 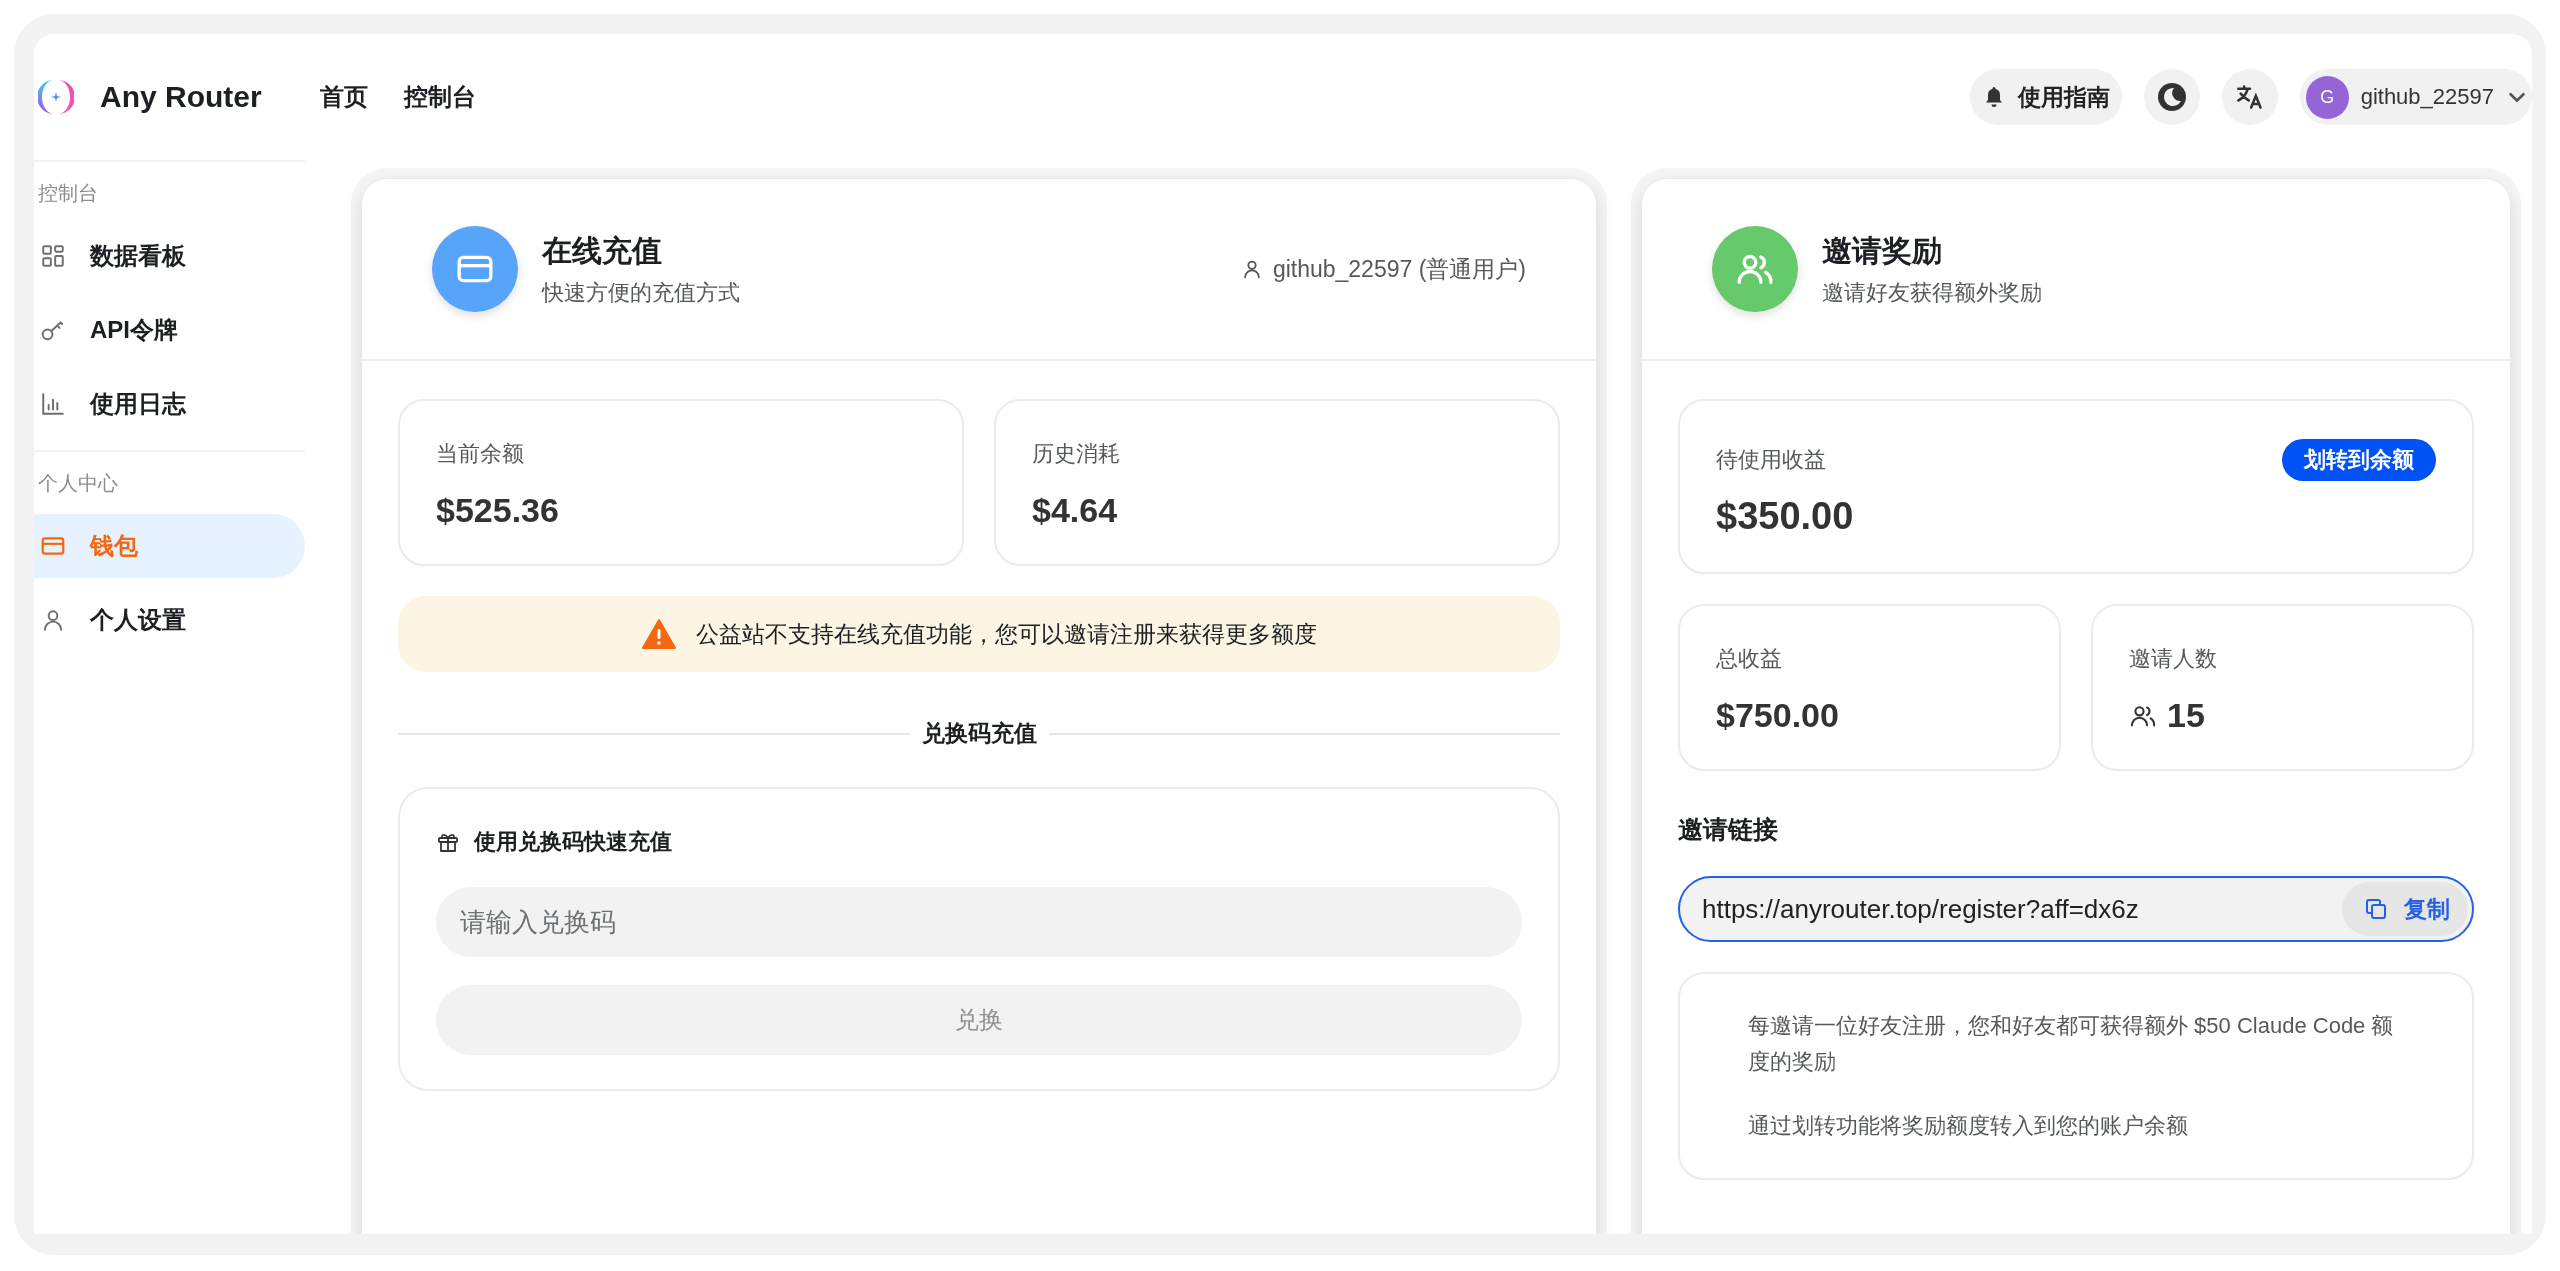 I want to click on info-text: 每邀请一位好友注册，您和好友都可获得额外 $50 Claude Code 额度的奖励, so click(x=2071, y=1044).